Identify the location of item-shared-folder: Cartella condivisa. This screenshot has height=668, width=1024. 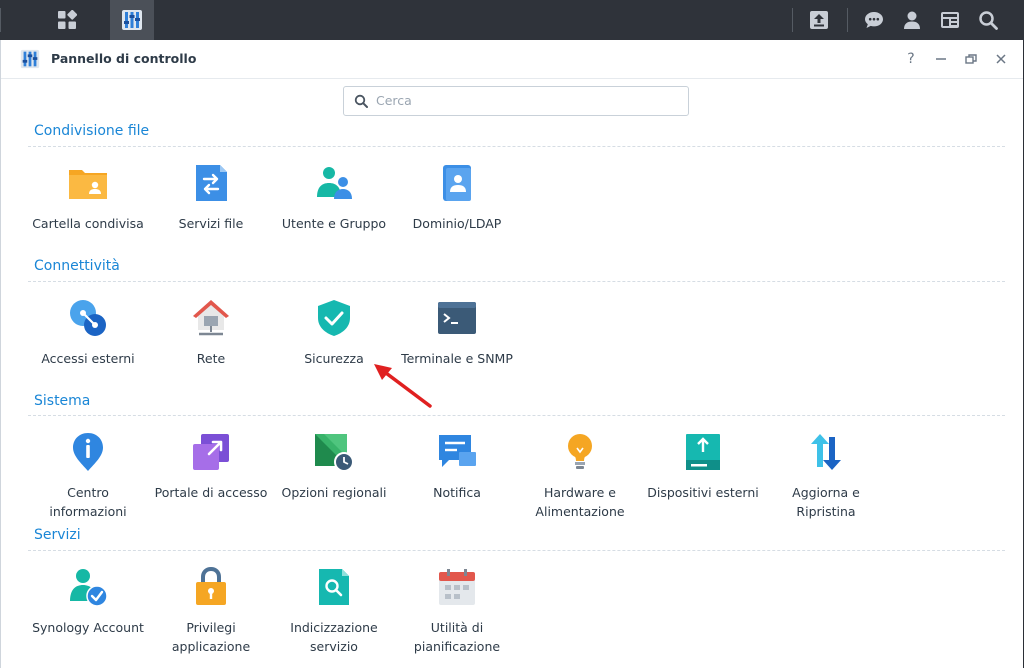
(88, 198).